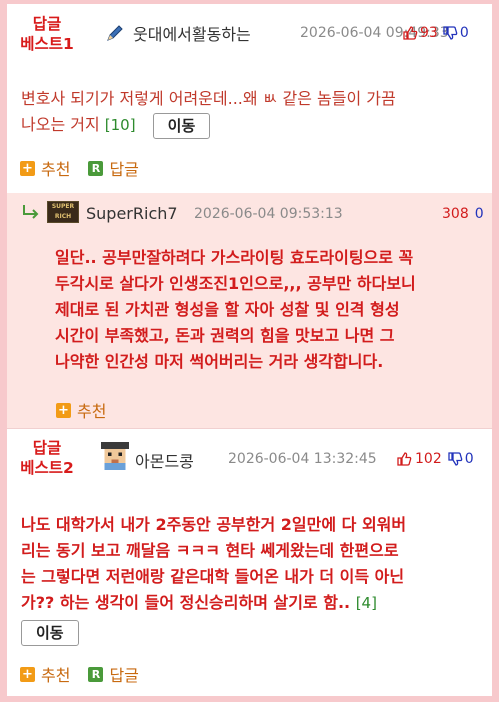 This screenshot has width=499, height=702. What do you see at coordinates (234, 257) in the screenshot?
I see `comment-text-line: 일단.. 공부만잘하려다 가스라이팅 효도라이팅으로 꼭` at bounding box center [234, 257].